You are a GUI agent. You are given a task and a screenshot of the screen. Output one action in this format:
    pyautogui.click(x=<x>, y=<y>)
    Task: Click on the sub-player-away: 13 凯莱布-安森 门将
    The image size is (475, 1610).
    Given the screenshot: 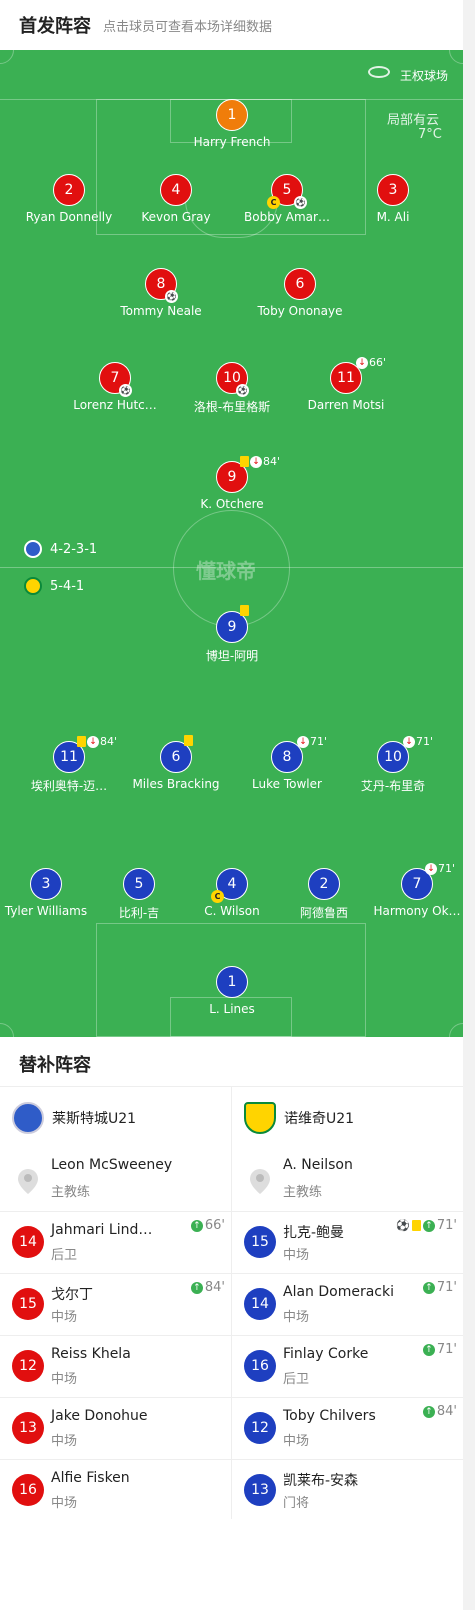 What is the action you would take?
    pyautogui.click(x=347, y=1490)
    